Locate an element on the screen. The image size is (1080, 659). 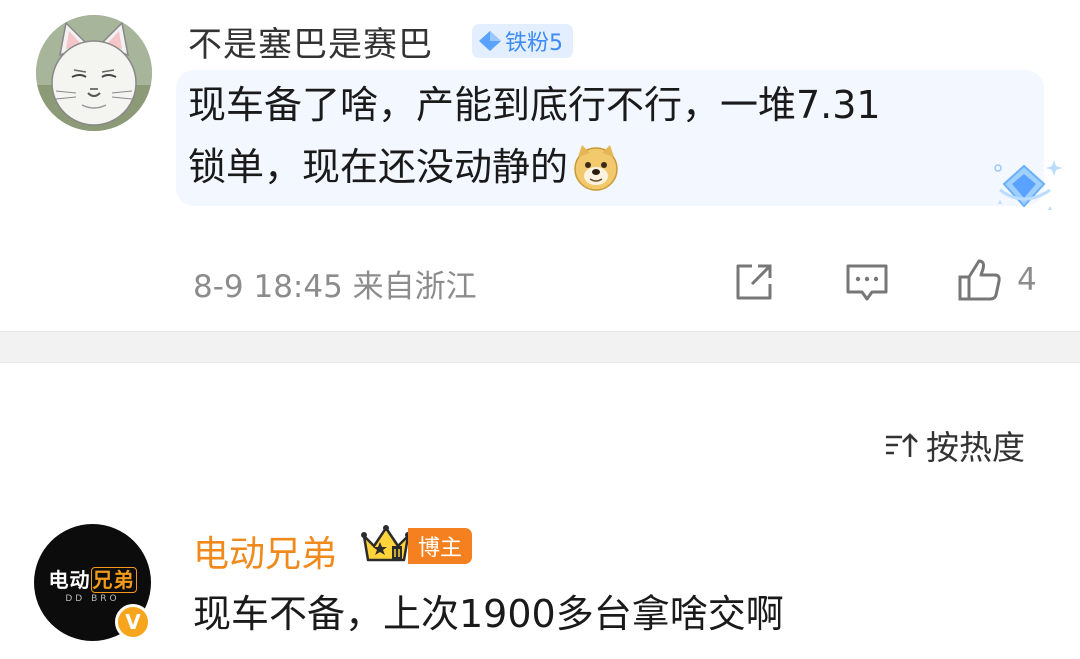
like-button: 4 is located at coordinates (1003, 280).